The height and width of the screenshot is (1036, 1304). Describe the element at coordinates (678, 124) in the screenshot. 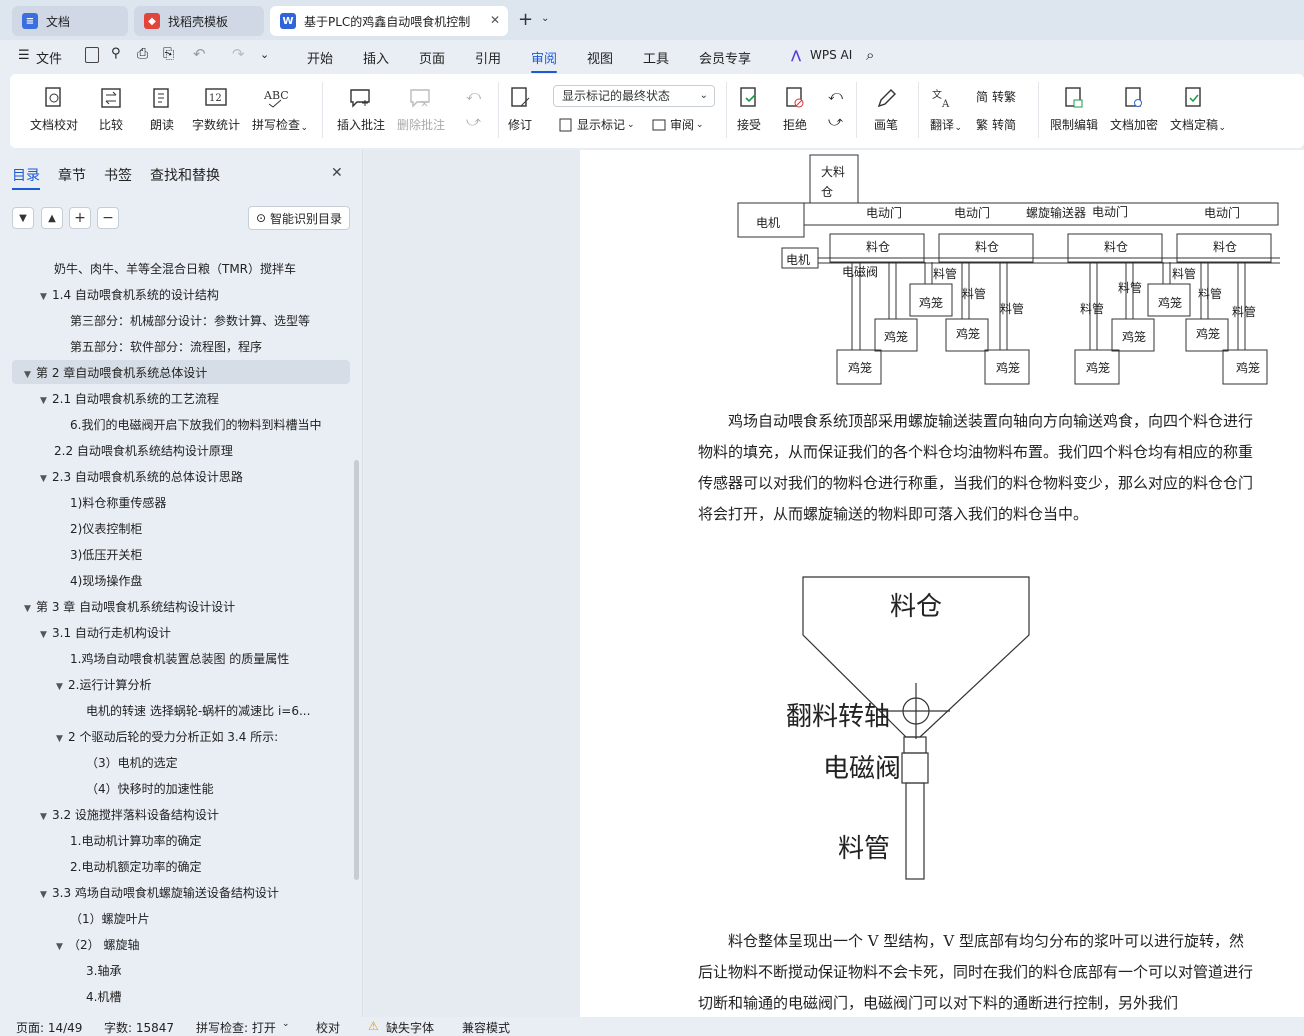

I see `review-pane-button: 审阅 ⌄` at that location.